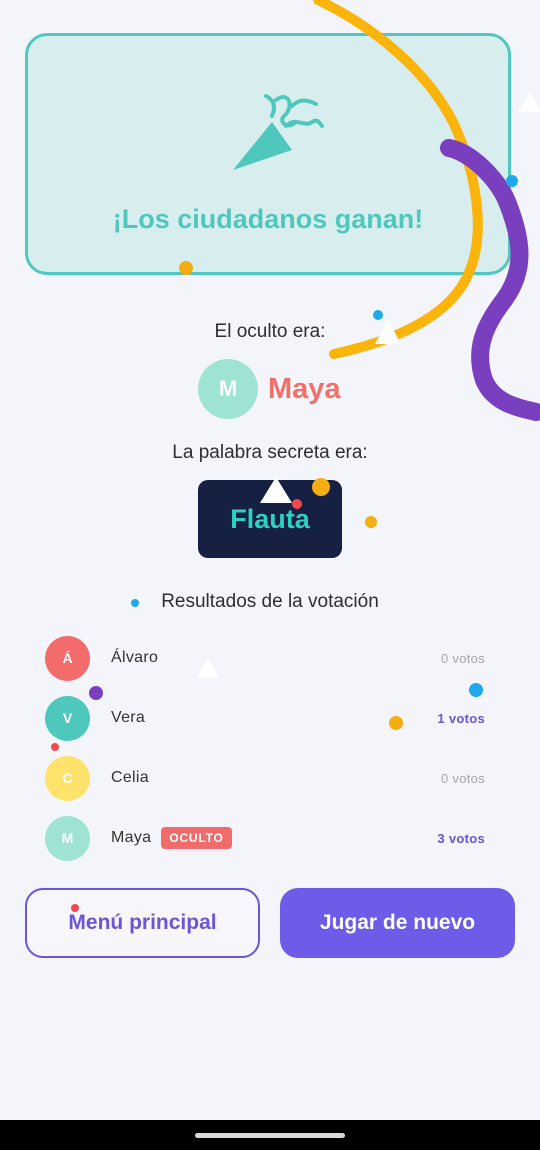  What do you see at coordinates (67, 778) in the screenshot?
I see `avatar: C` at bounding box center [67, 778].